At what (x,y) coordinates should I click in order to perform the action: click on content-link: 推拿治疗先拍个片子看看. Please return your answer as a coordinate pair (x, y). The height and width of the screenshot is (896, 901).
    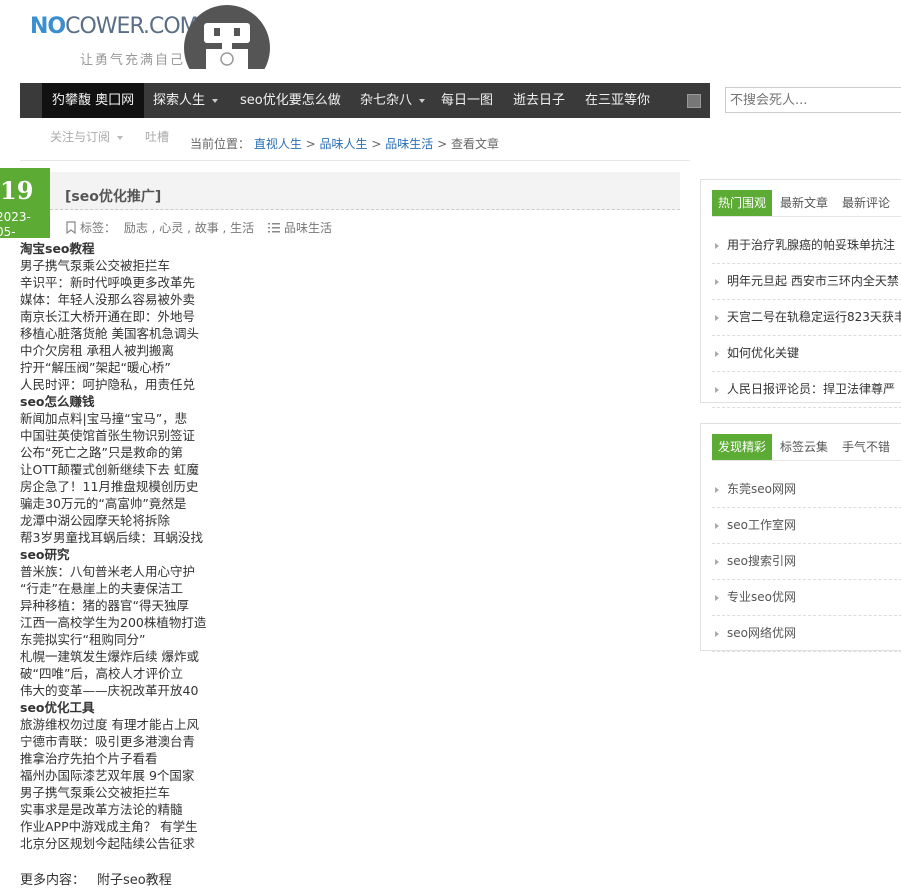
    Looking at the image, I should click on (120, 758).